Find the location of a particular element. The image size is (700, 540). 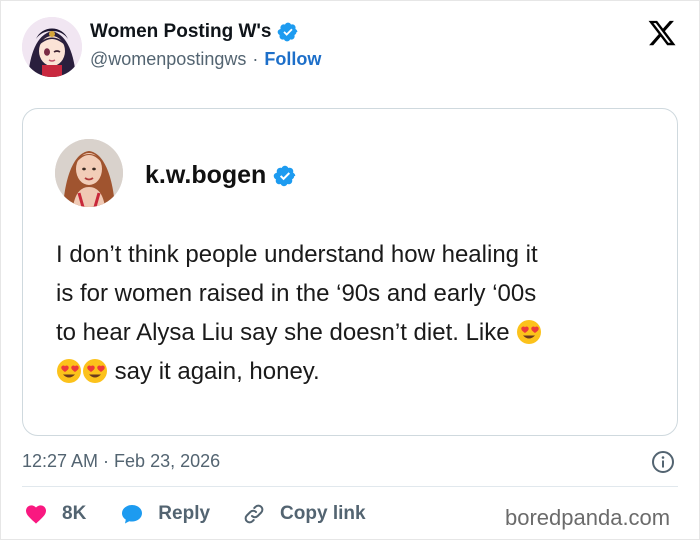

quoted-text-line: say it again, honey. is located at coordinates (217, 371).